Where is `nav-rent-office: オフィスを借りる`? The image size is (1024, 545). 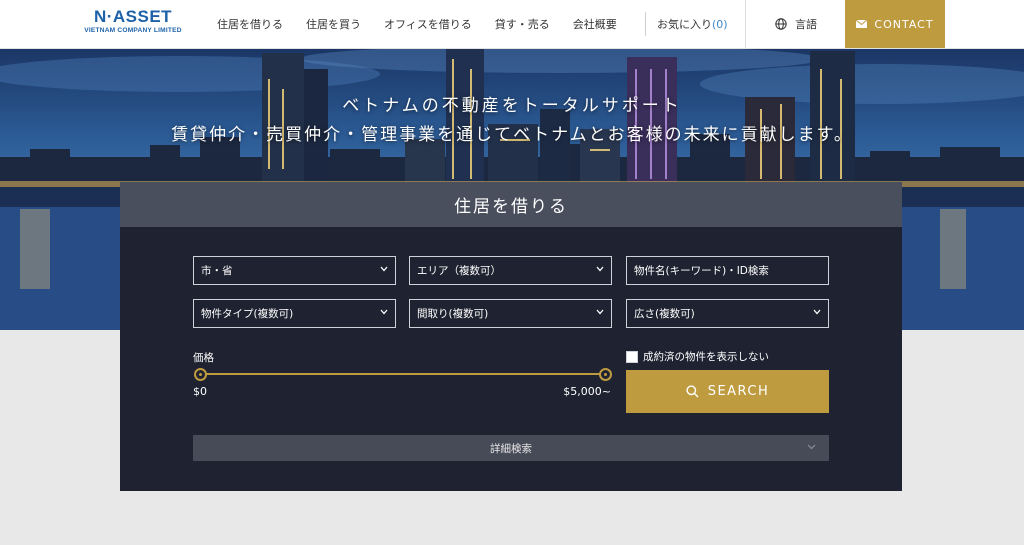
nav-rent-office: オフィスを借りる is located at coordinates (428, 24).